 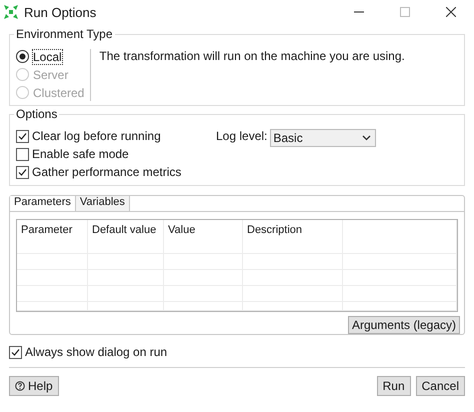 What do you see at coordinates (242, 136) in the screenshot?
I see `log-level-label: Log level:` at bounding box center [242, 136].